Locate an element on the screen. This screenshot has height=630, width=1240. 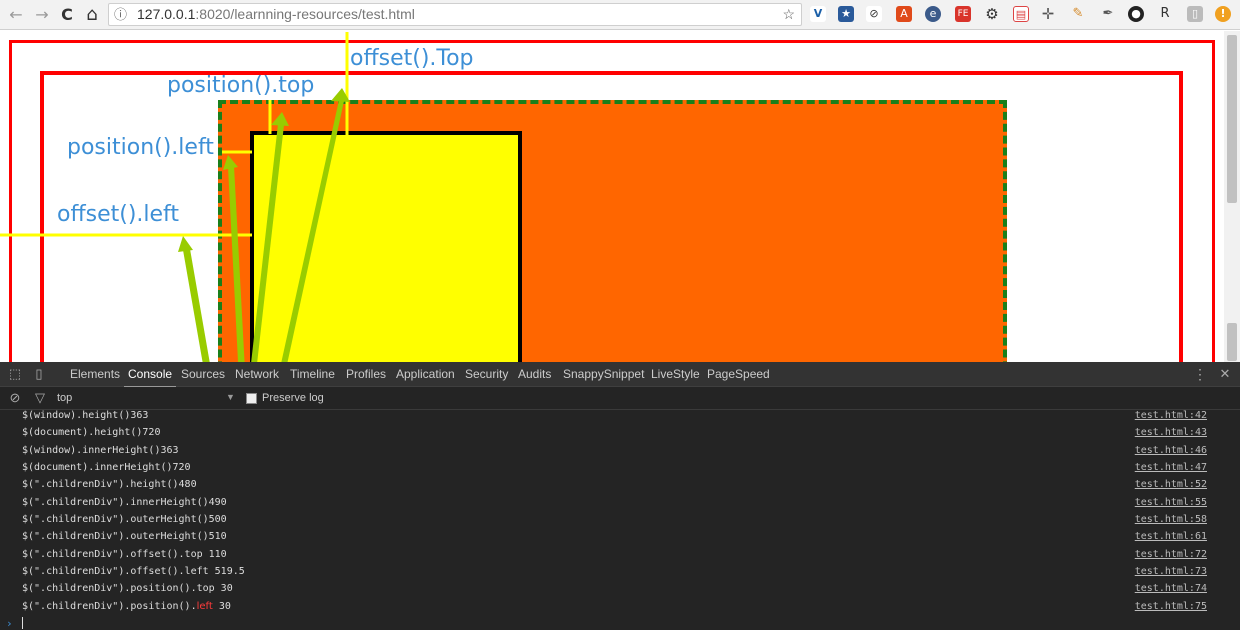
log-source-link: test.html:72 is located at coordinates (1171, 554).